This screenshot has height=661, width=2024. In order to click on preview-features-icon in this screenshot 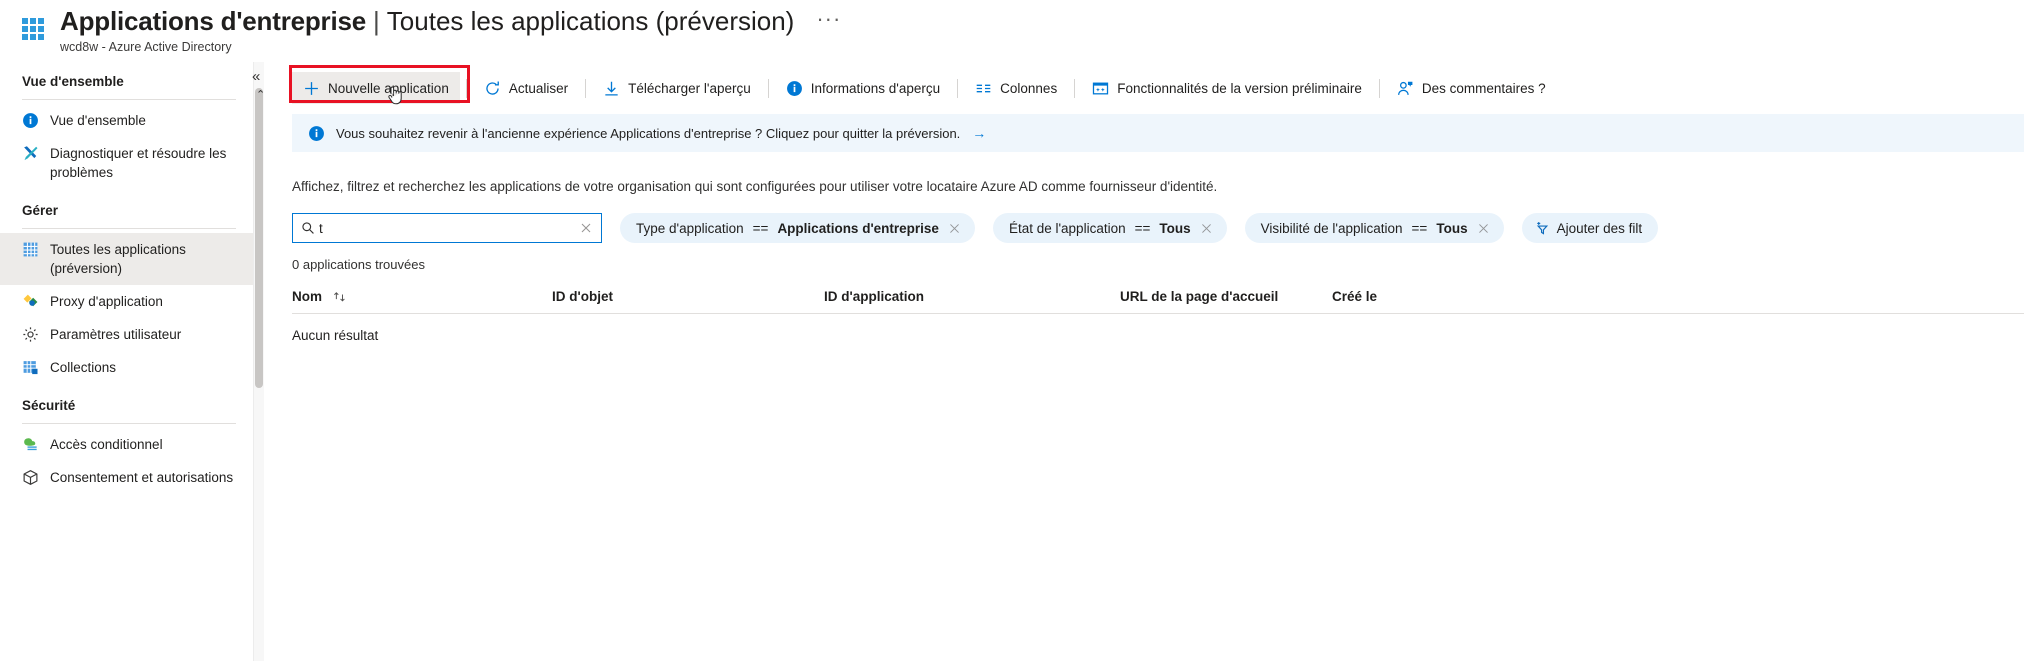, I will do `click(1100, 88)`.